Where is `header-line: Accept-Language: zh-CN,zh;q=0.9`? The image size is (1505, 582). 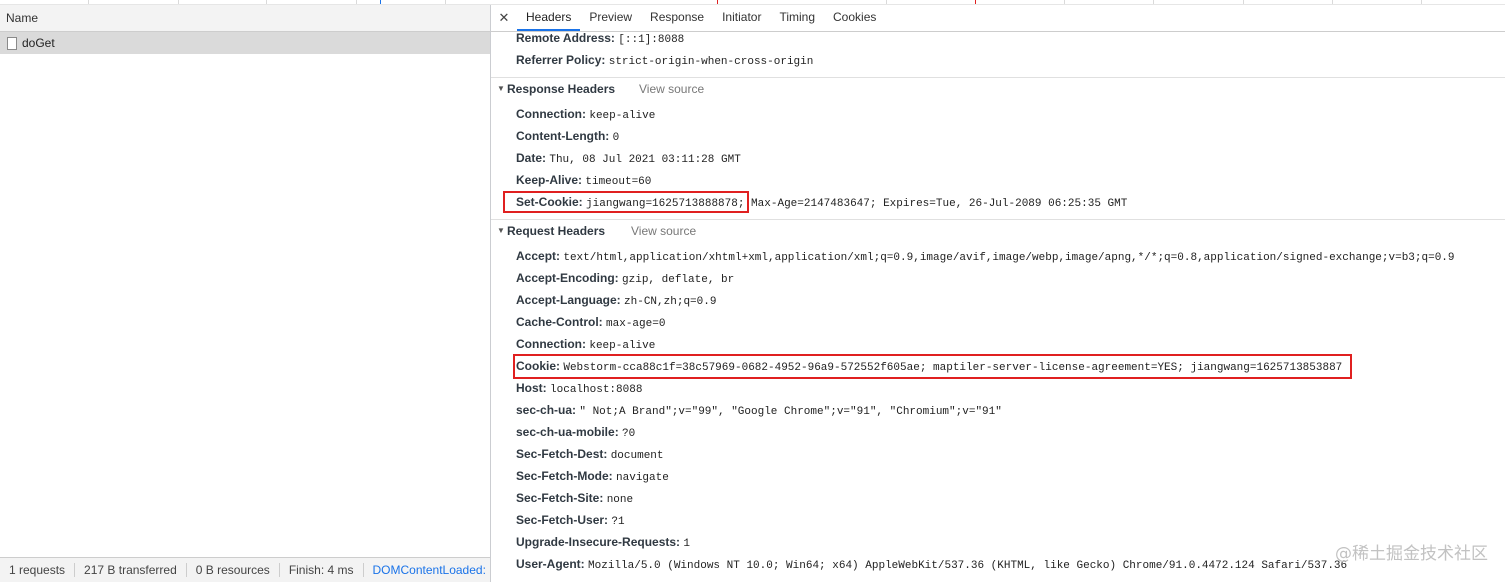
header-line: Accept-Language: zh-CN,zh;q=0.9 is located at coordinates (616, 300).